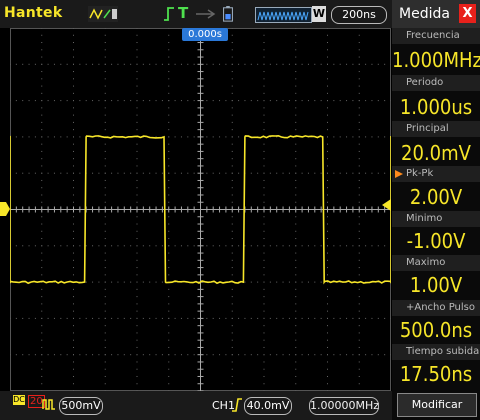 The width and height of the screenshot is (480, 420). What do you see at coordinates (33, 13) in the screenshot?
I see `brand-logo: Hantek` at bounding box center [33, 13].